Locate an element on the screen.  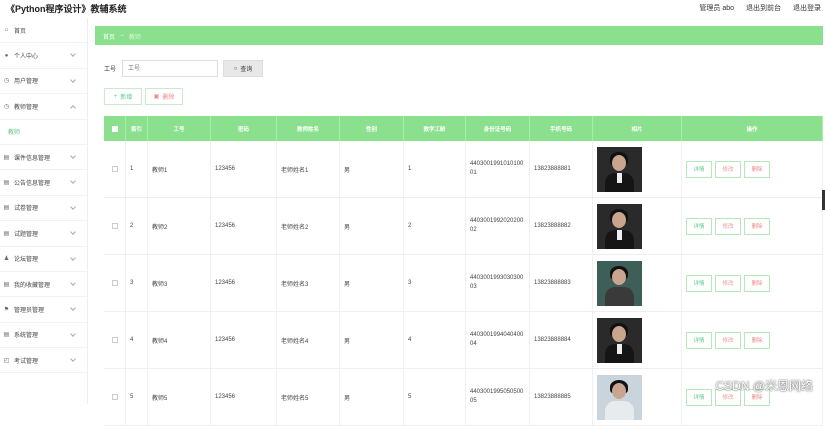
cell-phone: 13823888883 is located at coordinates (561, 283).